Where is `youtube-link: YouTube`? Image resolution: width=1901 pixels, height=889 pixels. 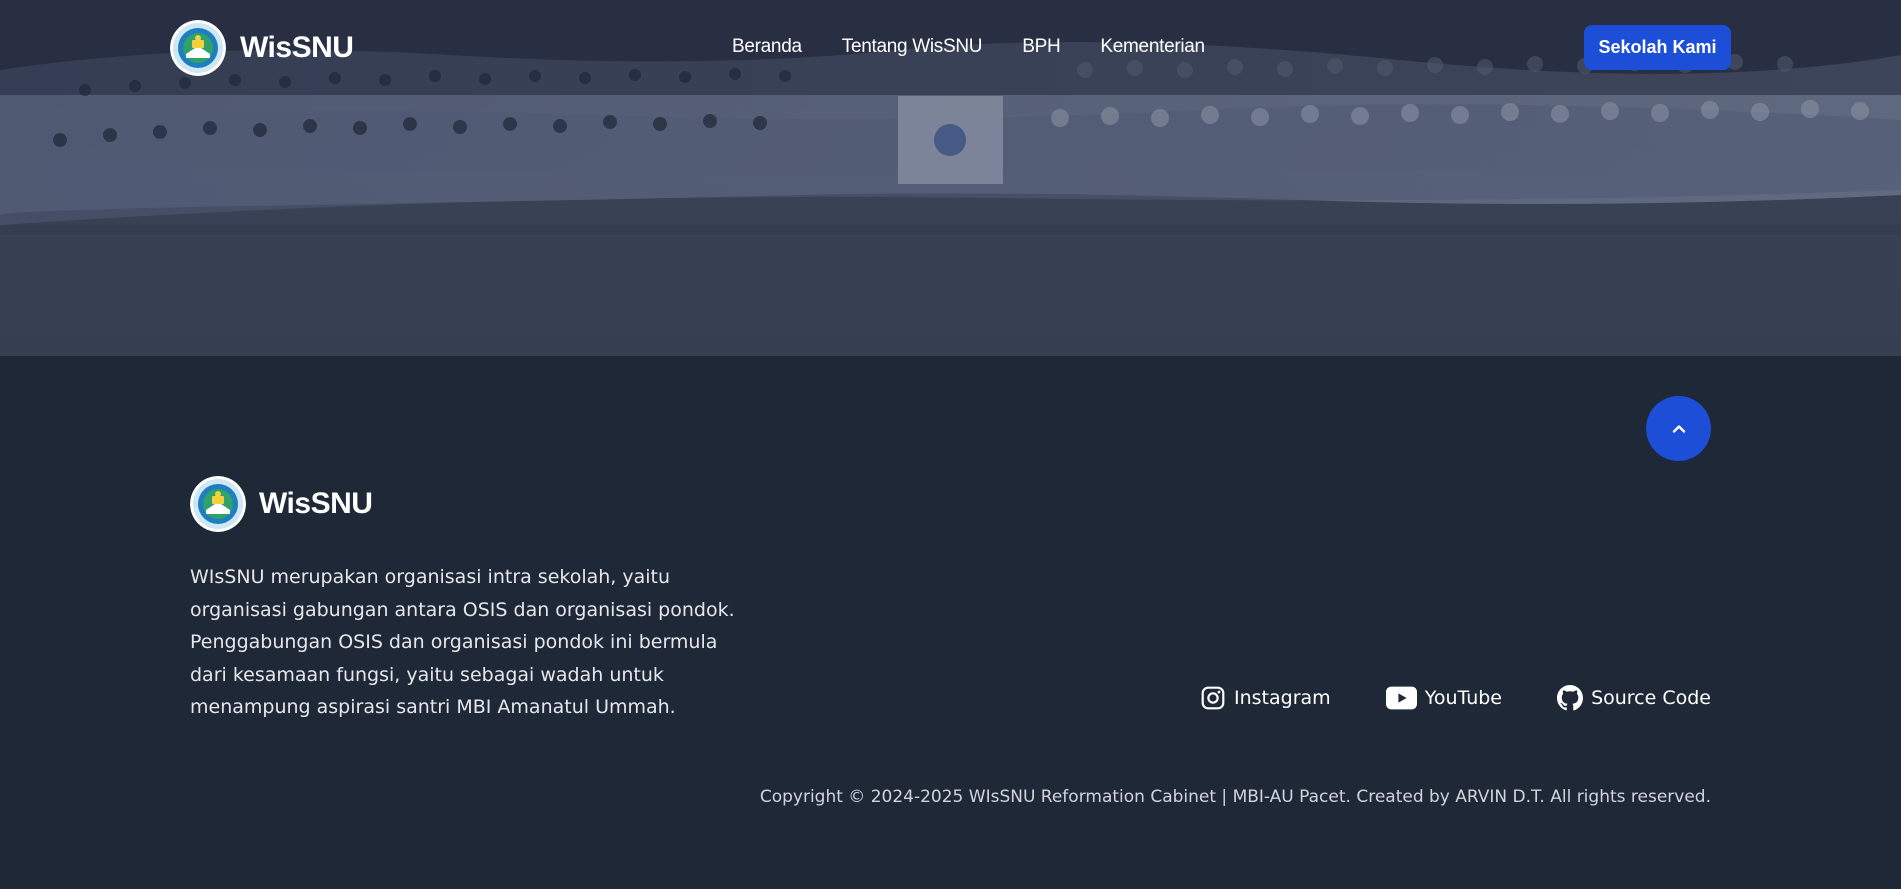
youtube-link: YouTube is located at coordinates (1443, 698).